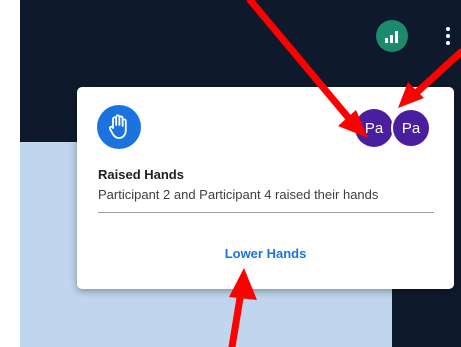 The width and height of the screenshot is (461, 347). Describe the element at coordinates (266, 212) in the screenshot. I see `divider` at that location.